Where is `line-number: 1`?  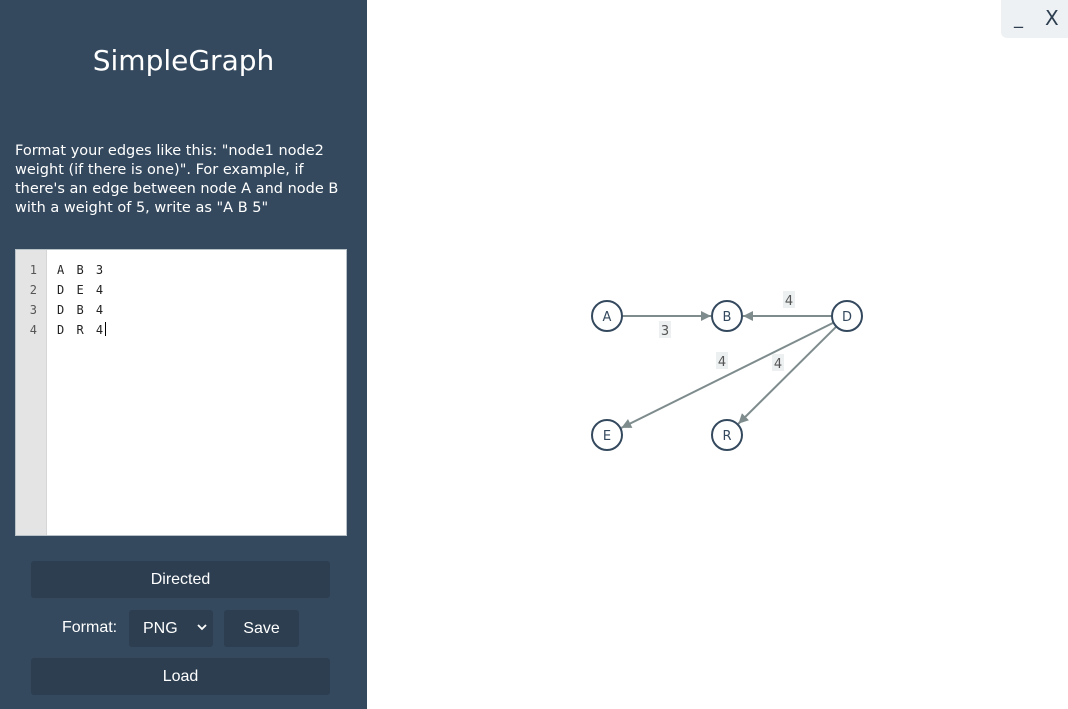 line-number: 1 is located at coordinates (33, 270).